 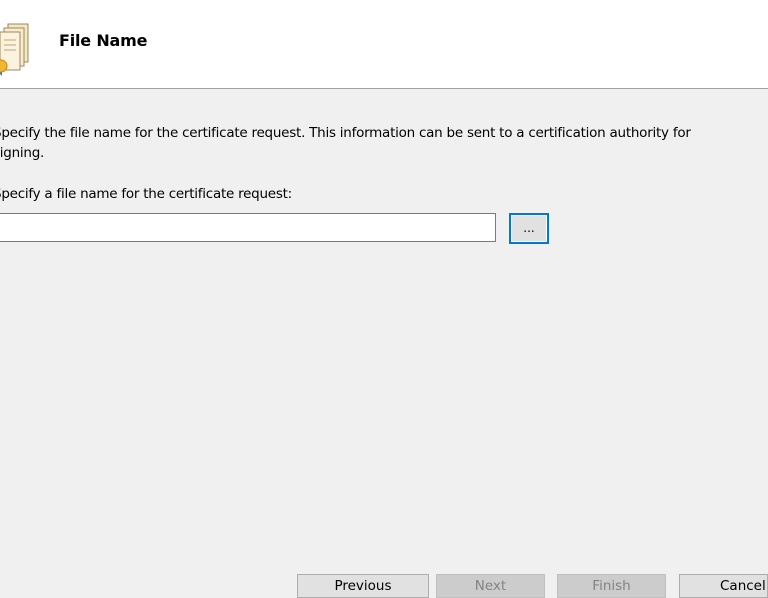 I want to click on next-button: Next, so click(x=490, y=586).